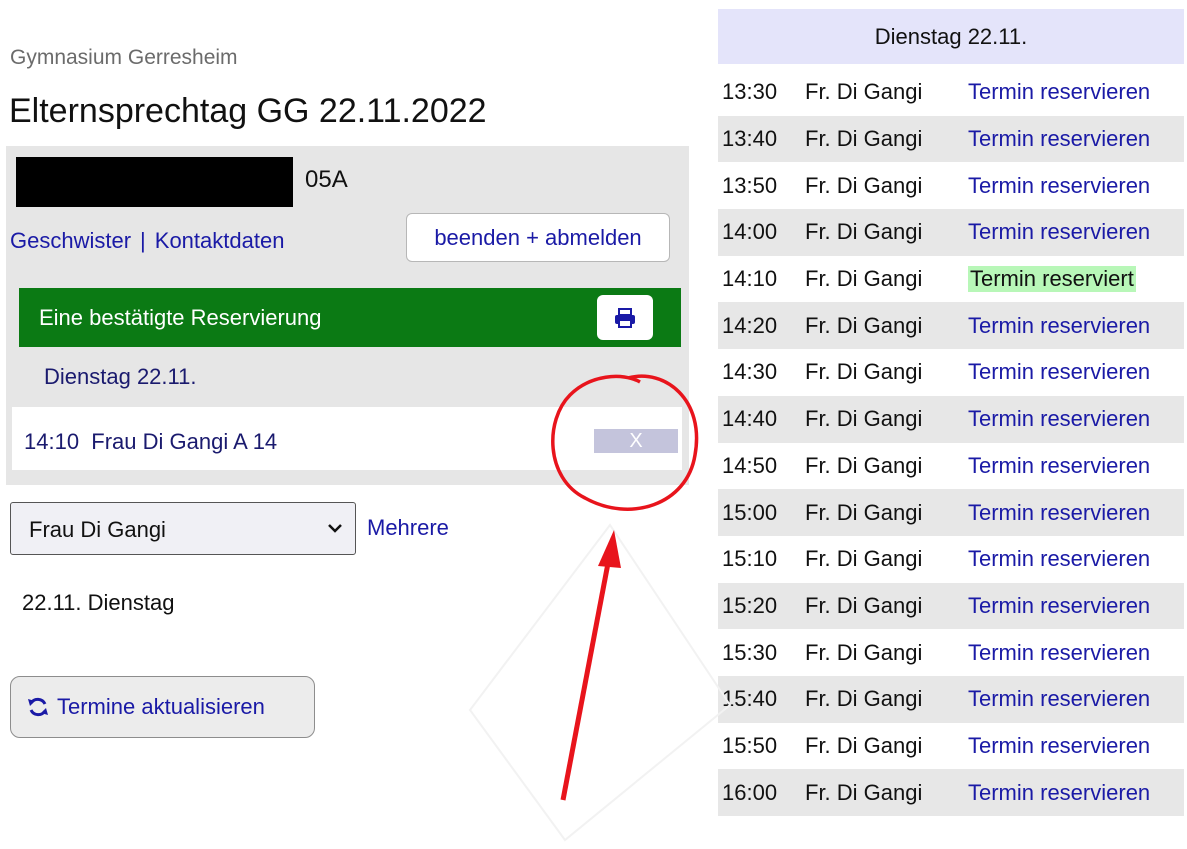 This screenshot has width=1187, height=849. Describe the element at coordinates (586, 679) in the screenshot. I see `red-annotation-arrow-shaft` at that location.